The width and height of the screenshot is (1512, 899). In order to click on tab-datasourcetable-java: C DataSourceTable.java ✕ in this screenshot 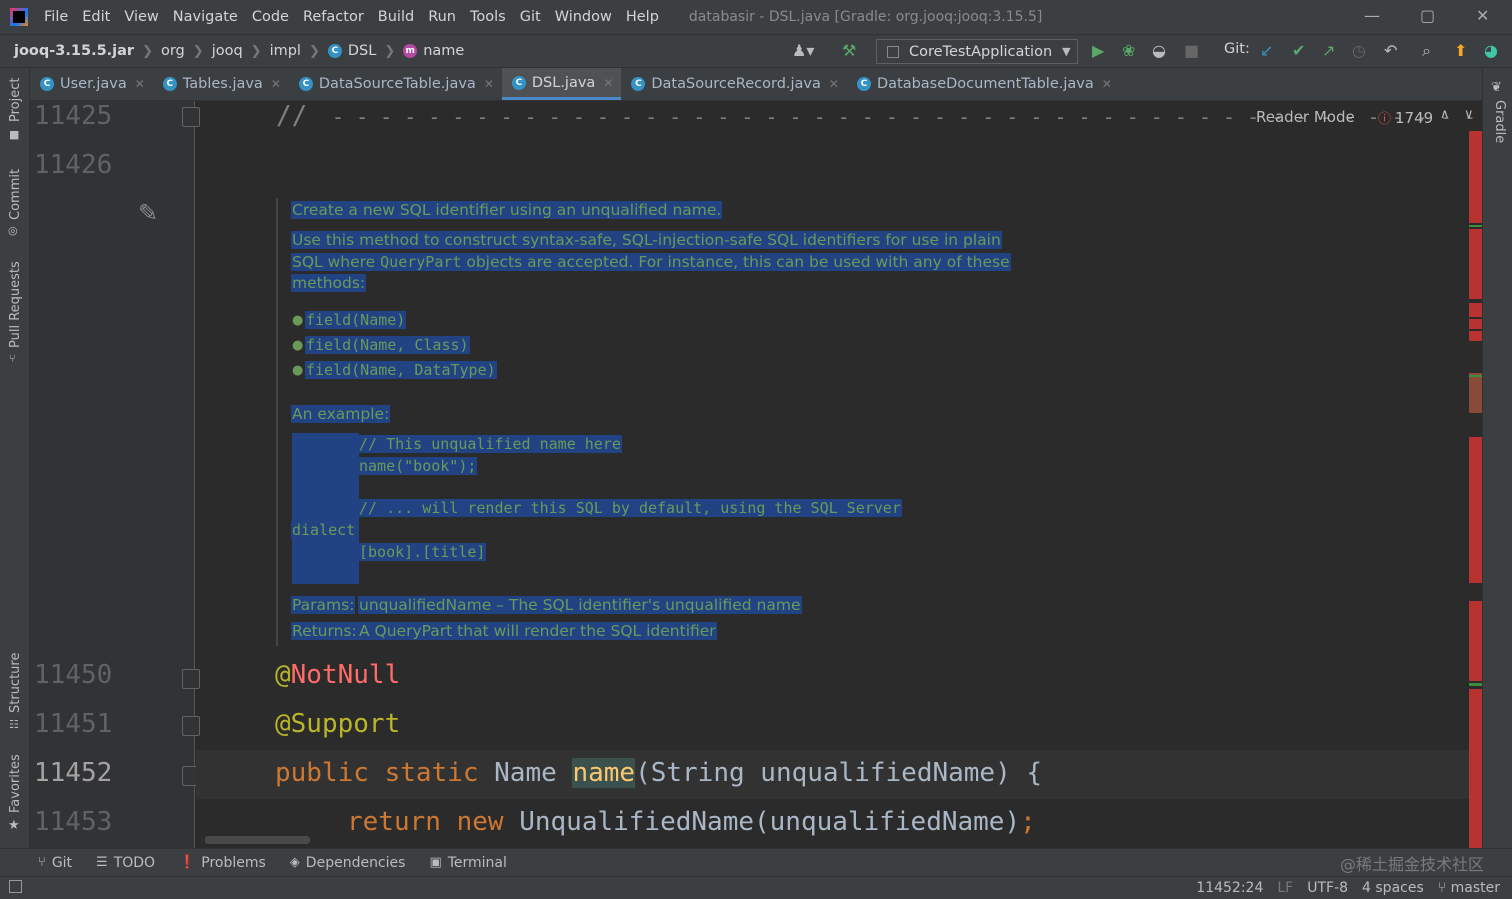, I will do `click(395, 84)`.